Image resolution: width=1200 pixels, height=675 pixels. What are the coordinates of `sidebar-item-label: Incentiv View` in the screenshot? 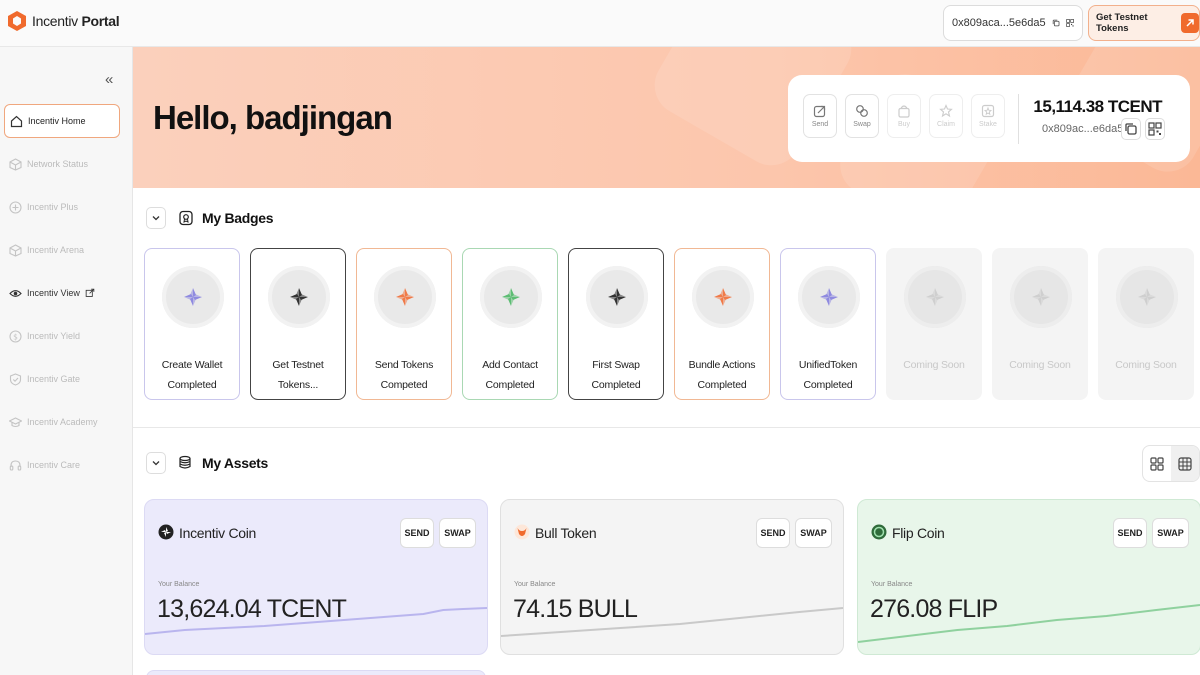 It's located at (53, 293).